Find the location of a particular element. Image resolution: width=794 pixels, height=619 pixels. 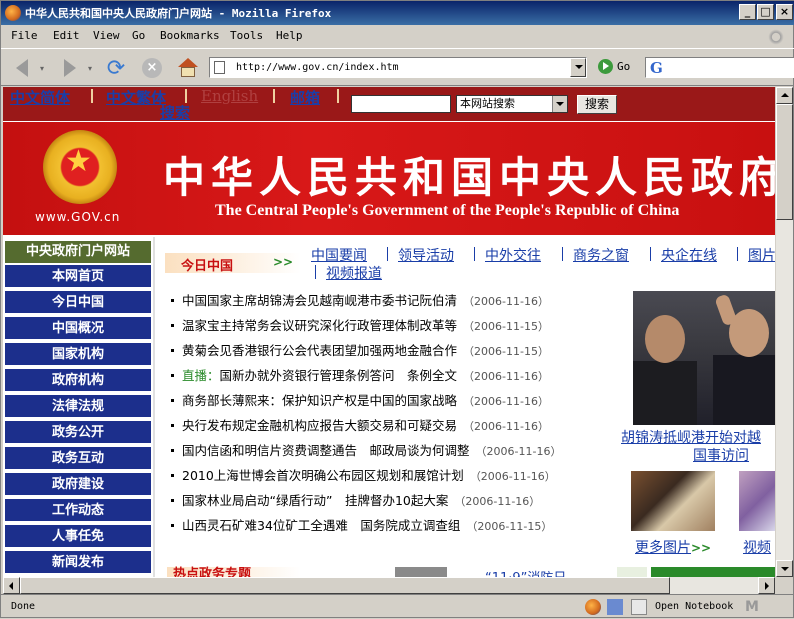

sidebar-item-work-news: 工作动态 is located at coordinates (78, 511).